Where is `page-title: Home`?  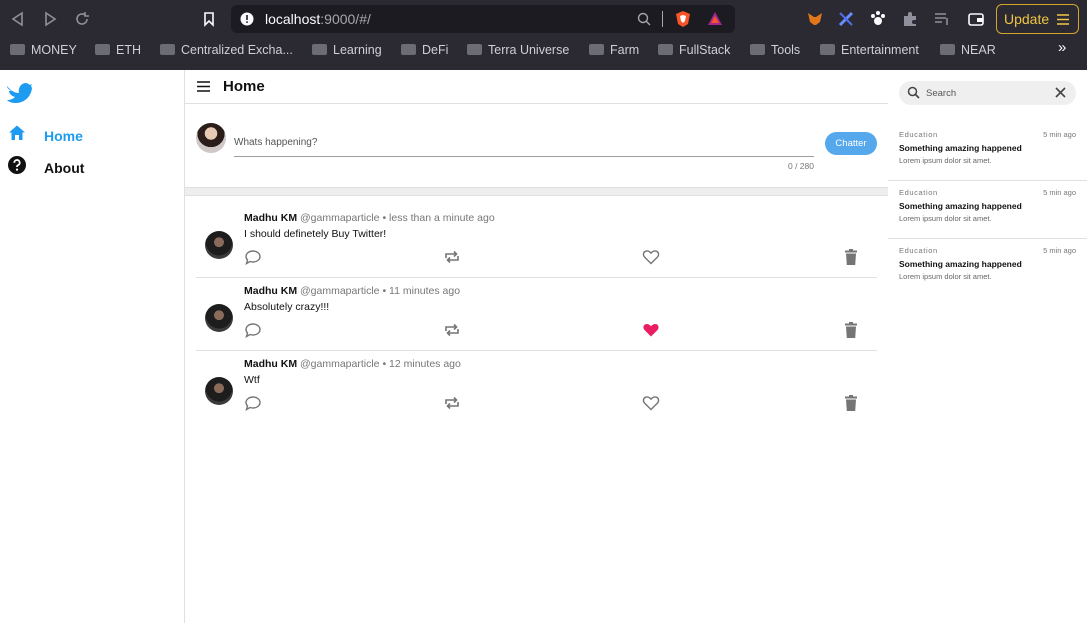
page-title: Home is located at coordinates (244, 86).